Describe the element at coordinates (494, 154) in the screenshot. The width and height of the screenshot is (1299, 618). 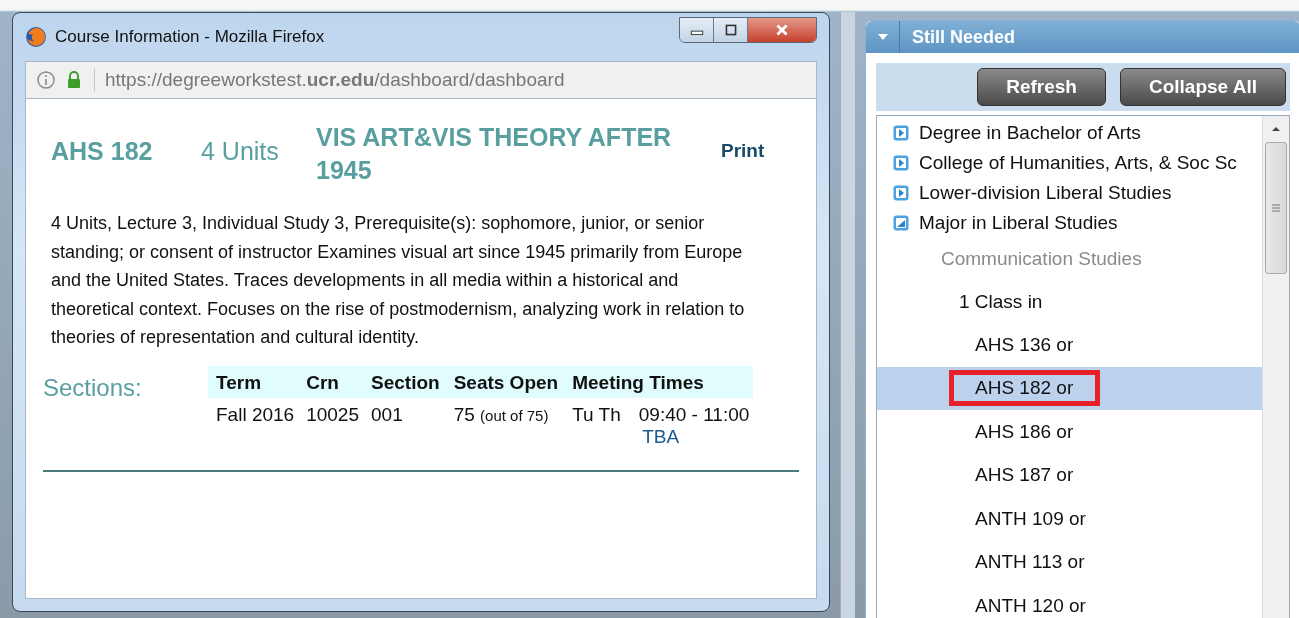
I see `course-title: VIS ART&VIS THEORY AFTER 1945` at that location.